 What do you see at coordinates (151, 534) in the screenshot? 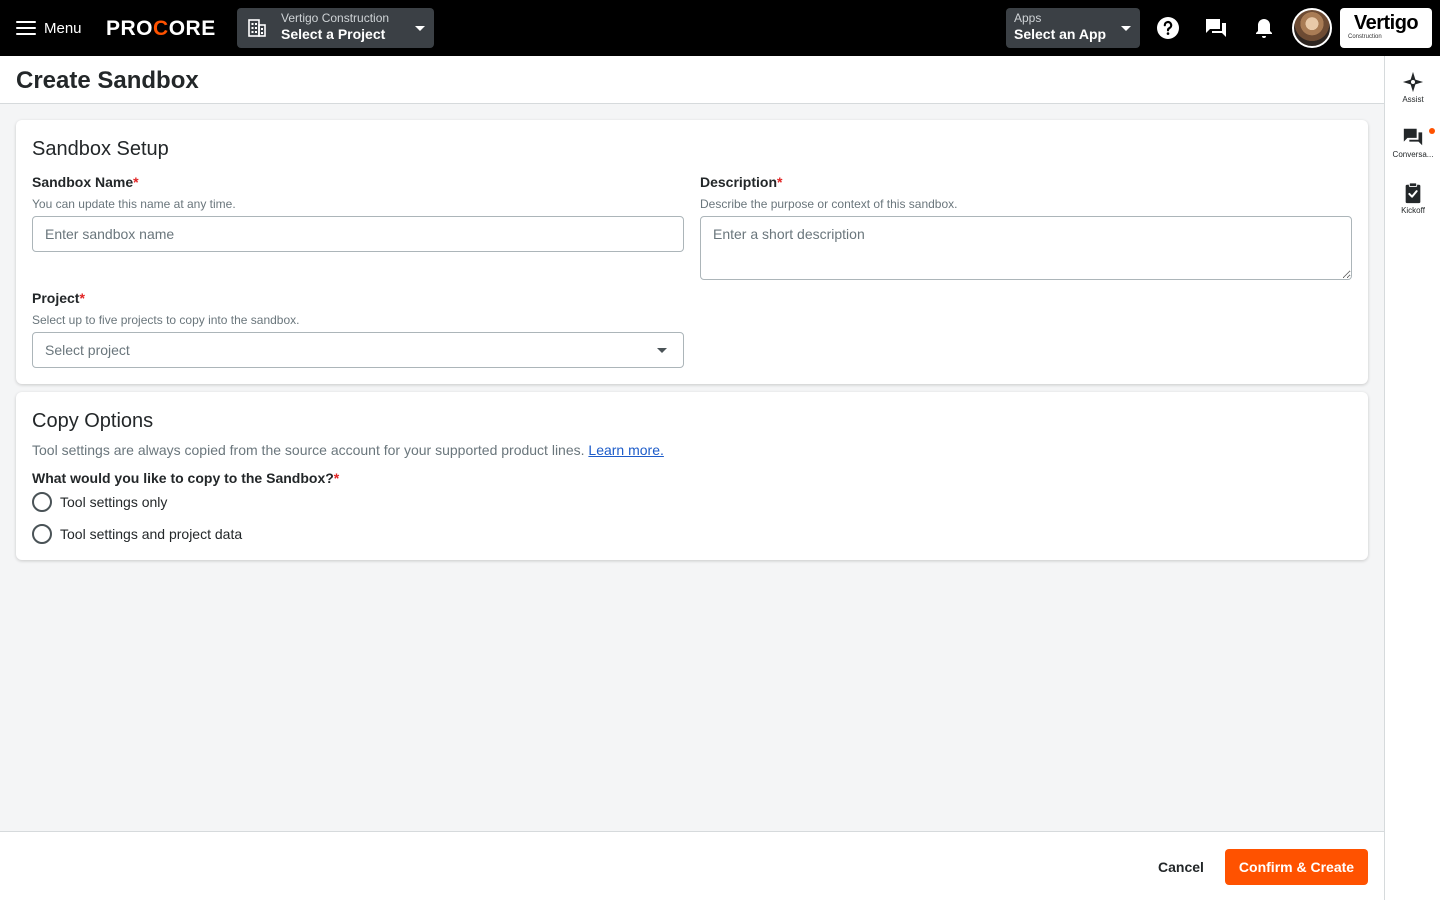
I see `radio-label: Tool settings and project data` at bounding box center [151, 534].